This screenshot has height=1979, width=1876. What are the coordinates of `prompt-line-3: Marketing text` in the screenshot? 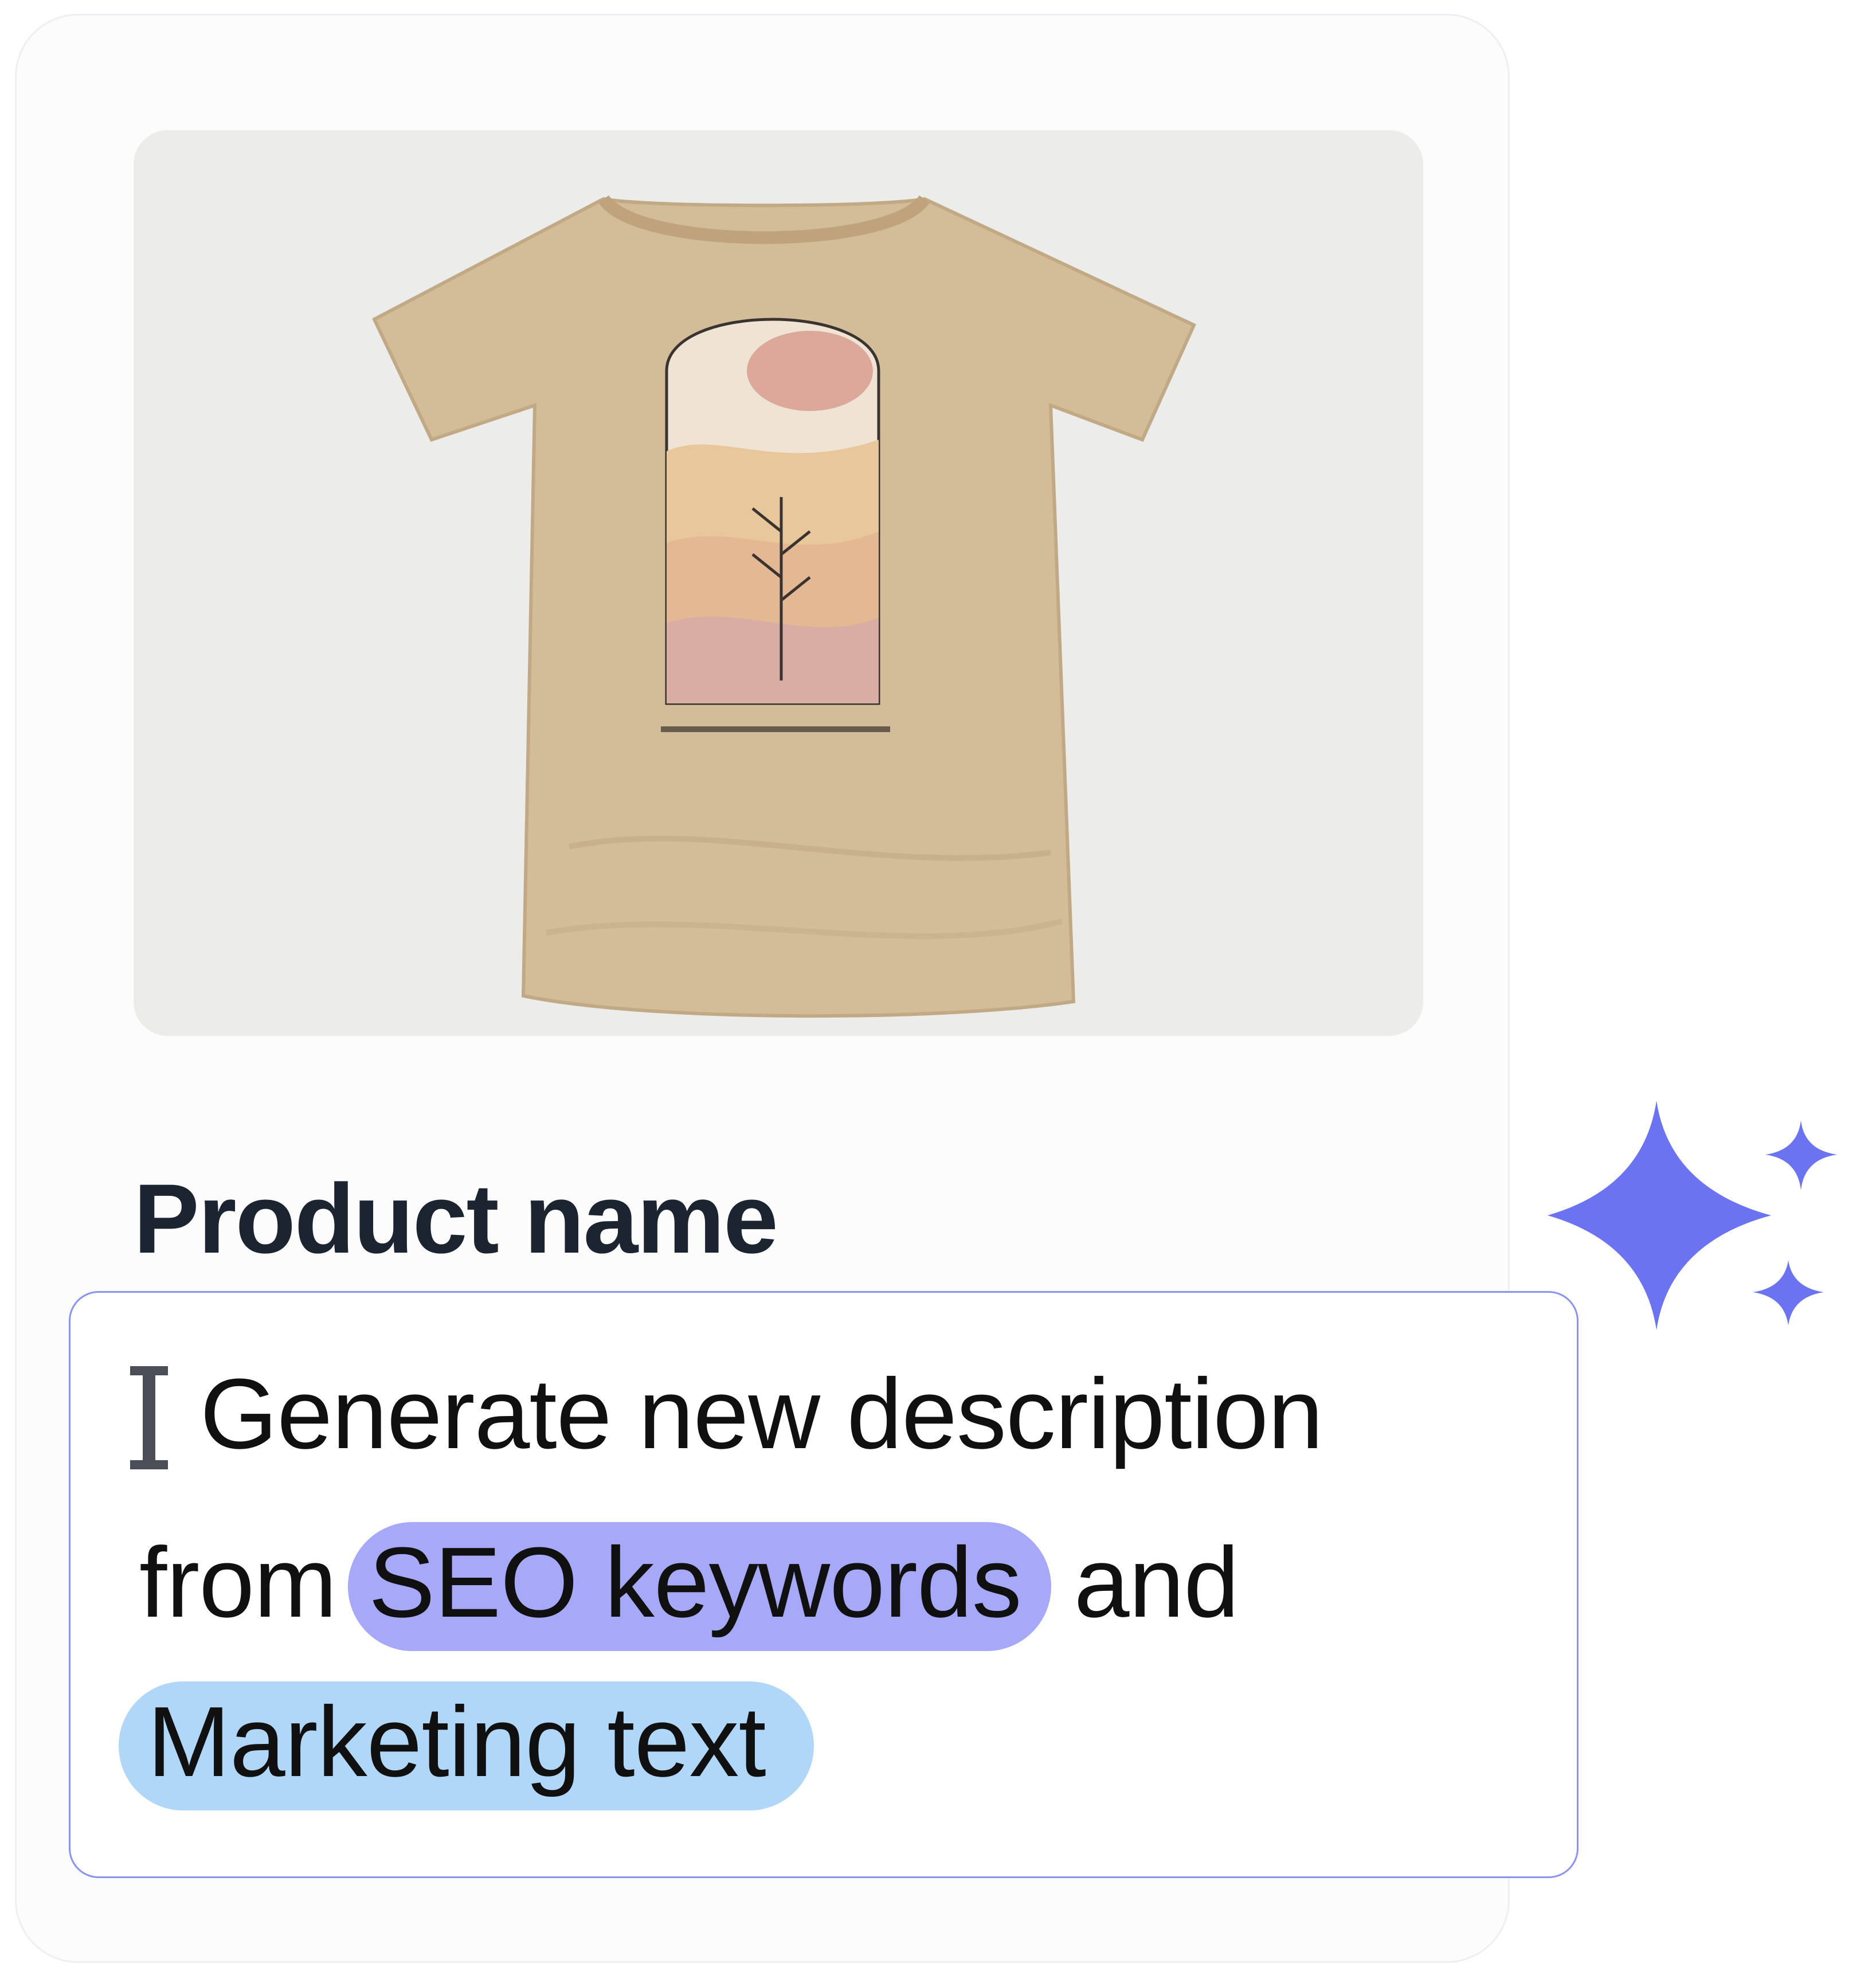 It's located at (467, 1746).